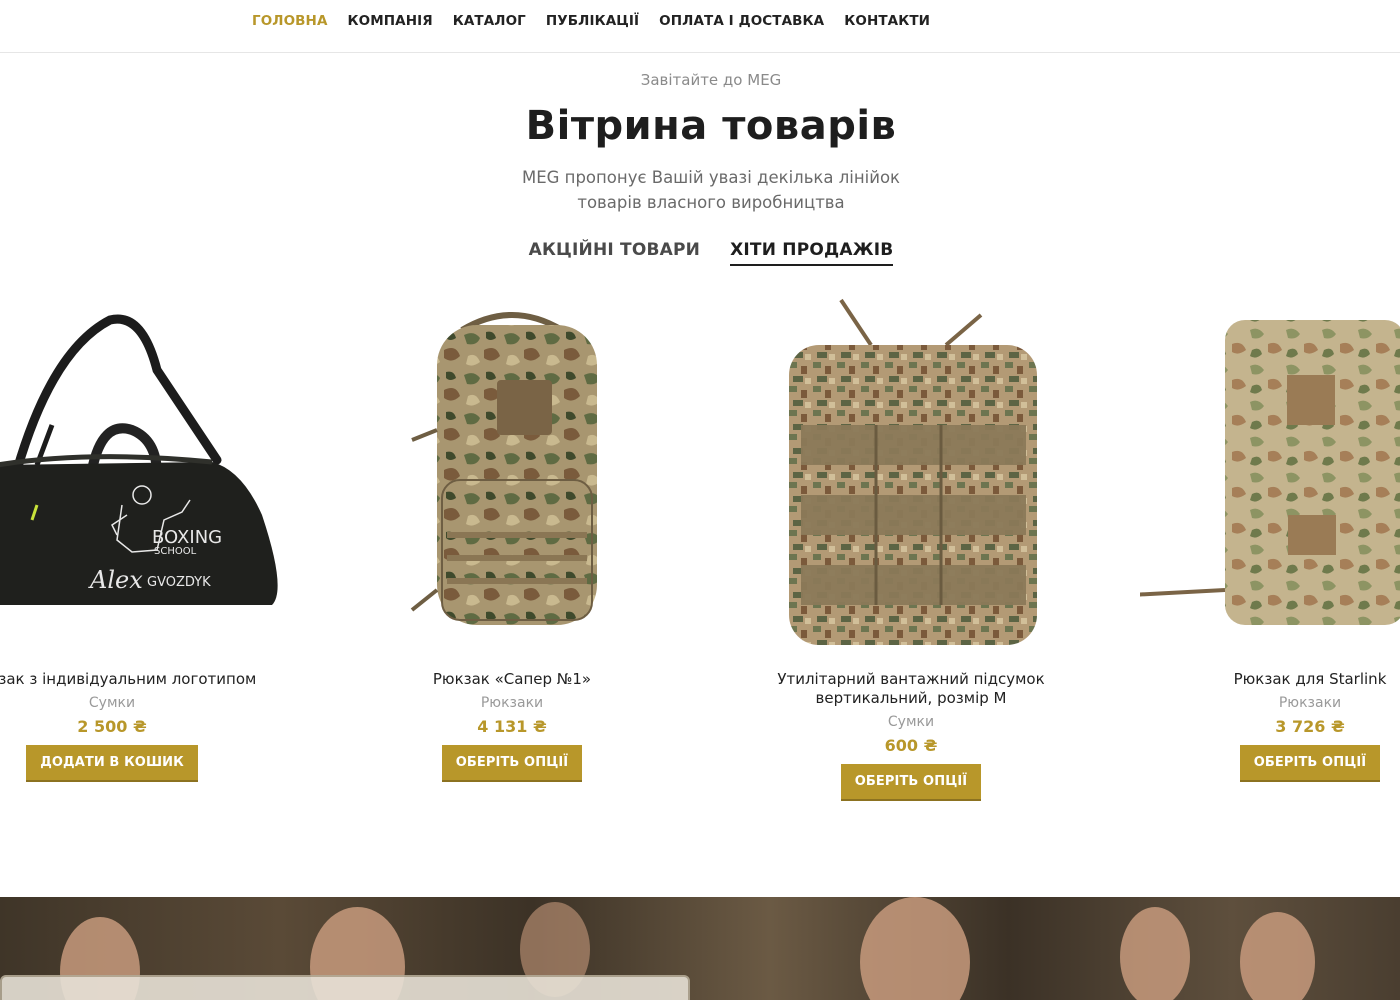 The height and width of the screenshot is (1000, 1400). Describe the element at coordinates (911, 472) in the screenshot. I see `product-image-pixel-camo-pouch` at that location.